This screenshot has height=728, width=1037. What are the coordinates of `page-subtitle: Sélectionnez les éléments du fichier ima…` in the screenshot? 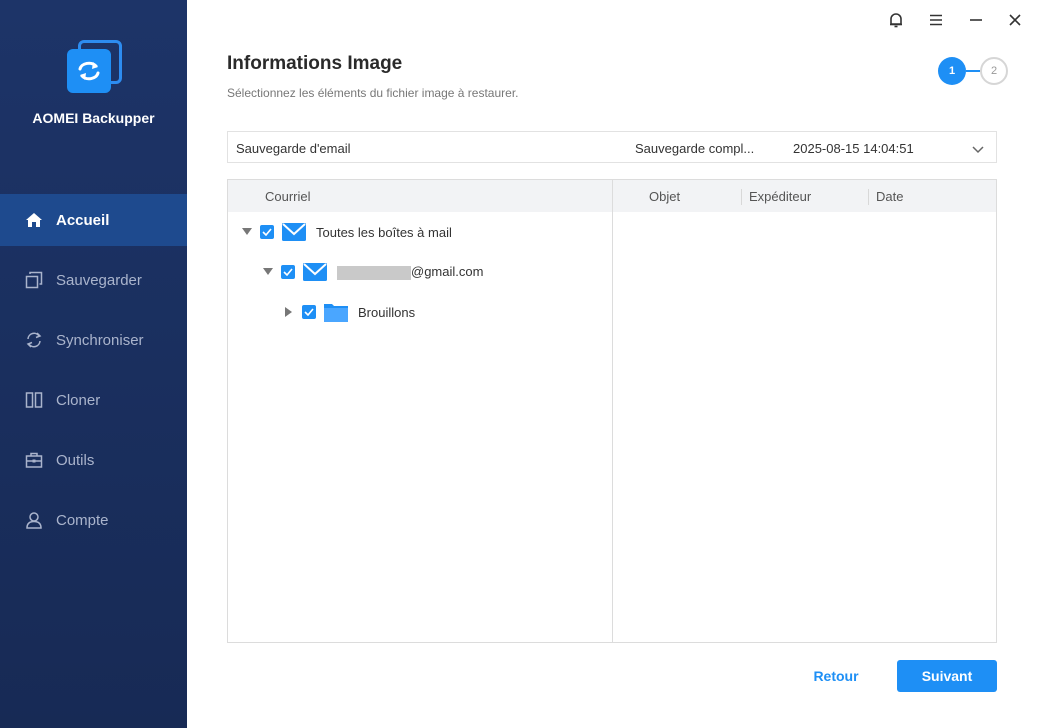 It's located at (373, 93).